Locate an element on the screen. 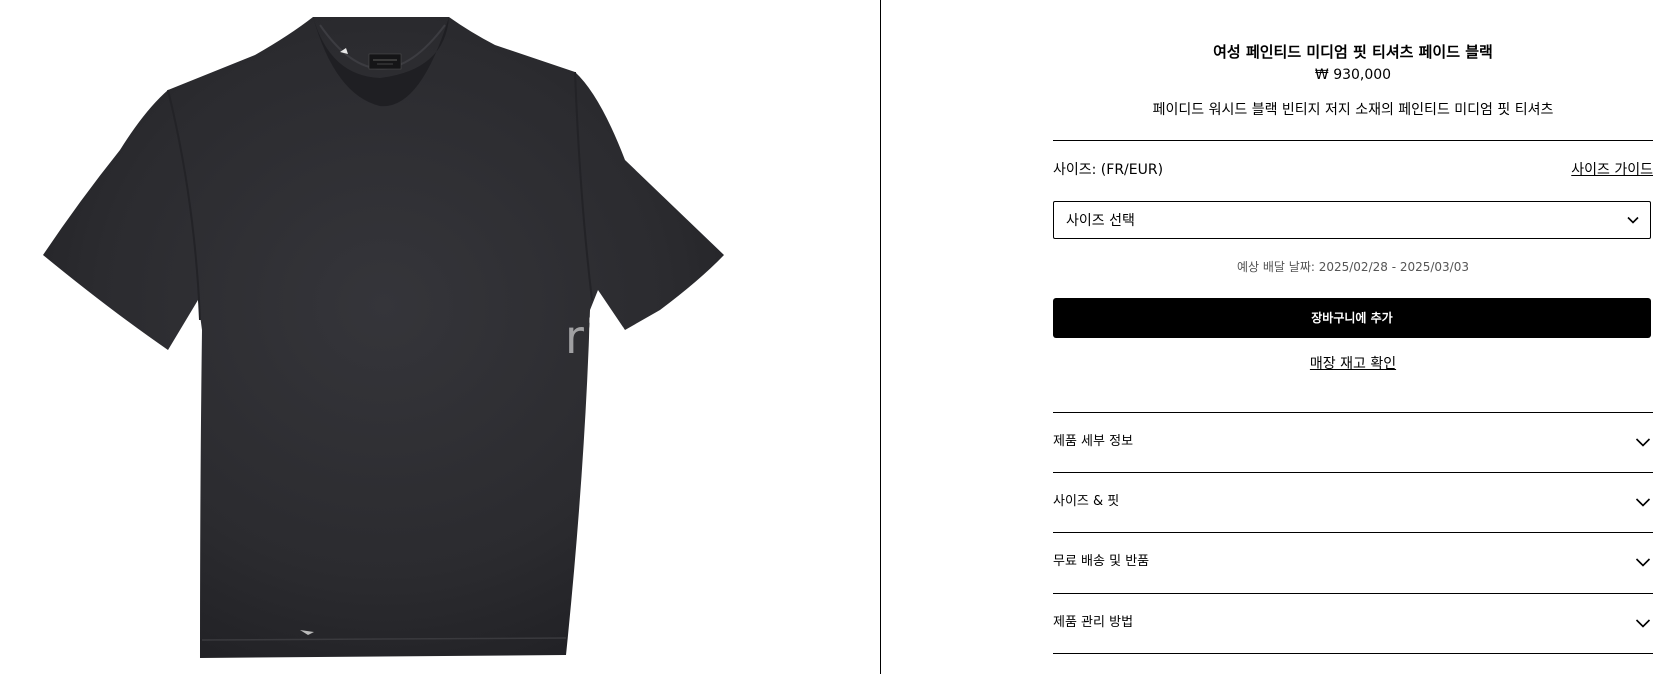  accordion-label: 제품 세부 정보 is located at coordinates (1093, 441).